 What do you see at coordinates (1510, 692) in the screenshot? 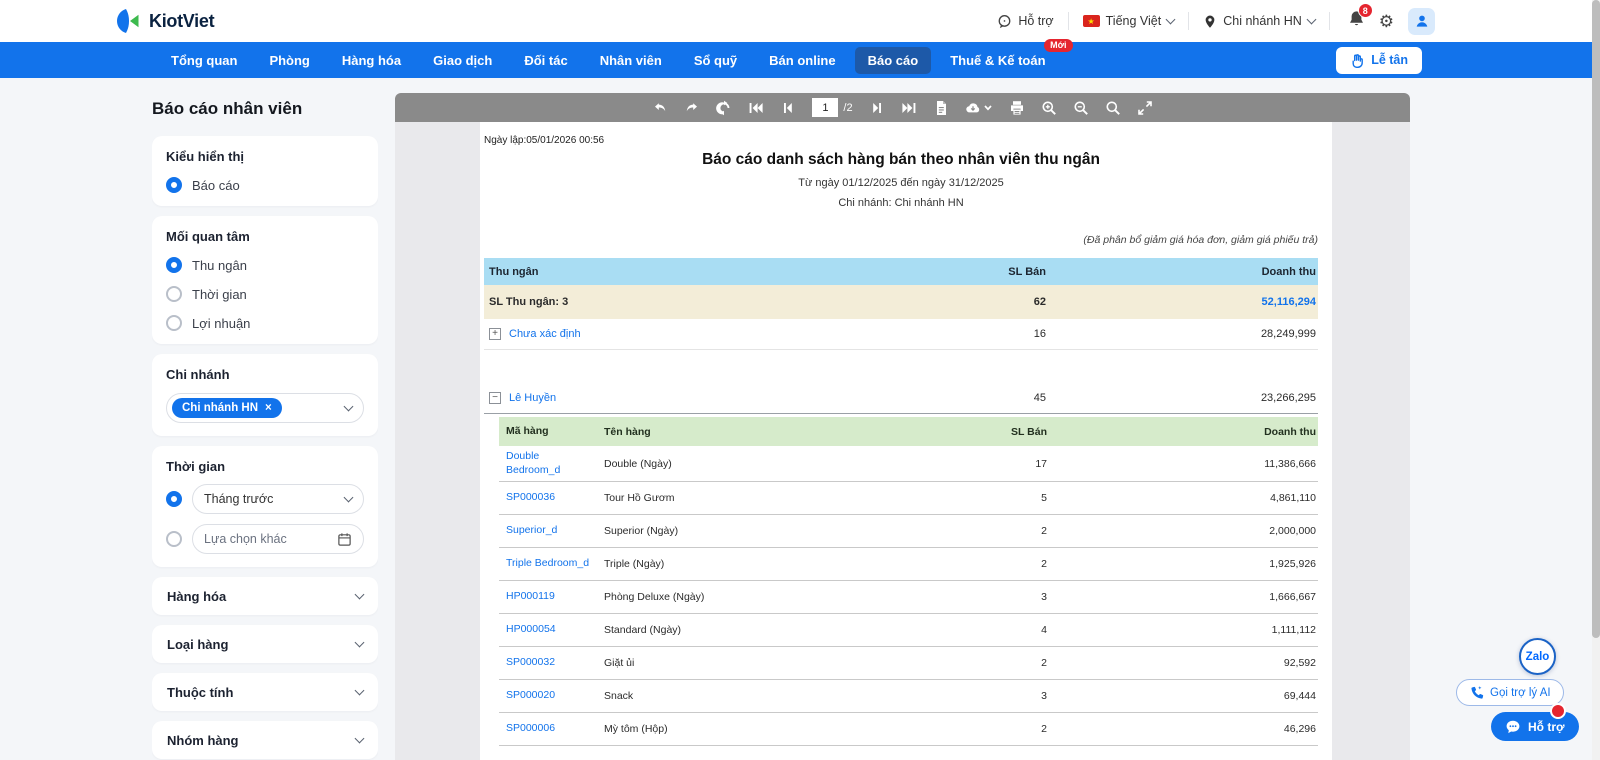
I see `ai-assistant-call-button: Gọi trợ lý AI` at bounding box center [1510, 692].